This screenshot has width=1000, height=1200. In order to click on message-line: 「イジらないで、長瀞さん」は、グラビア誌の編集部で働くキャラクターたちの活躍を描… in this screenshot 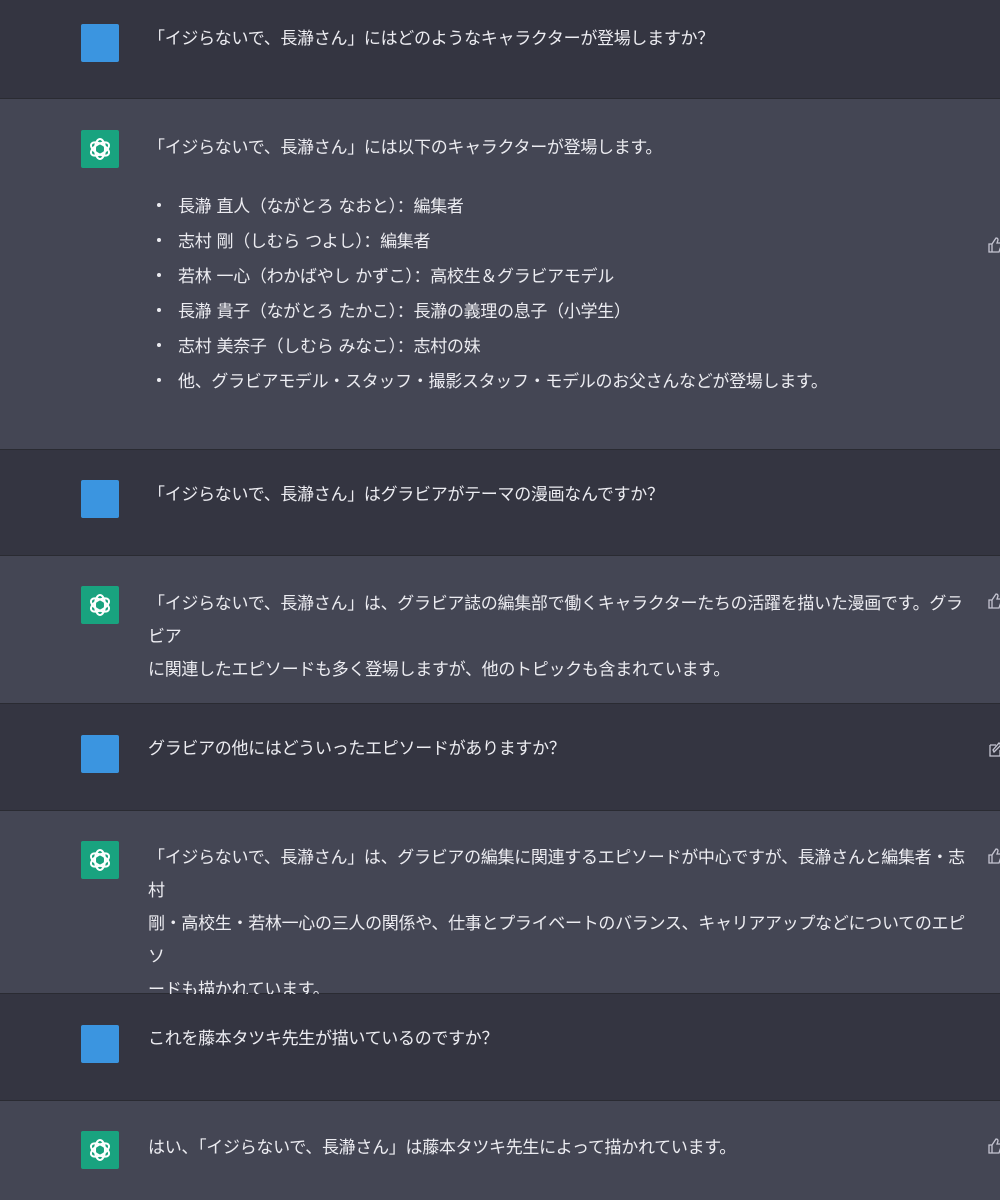, I will do `click(555, 620)`.